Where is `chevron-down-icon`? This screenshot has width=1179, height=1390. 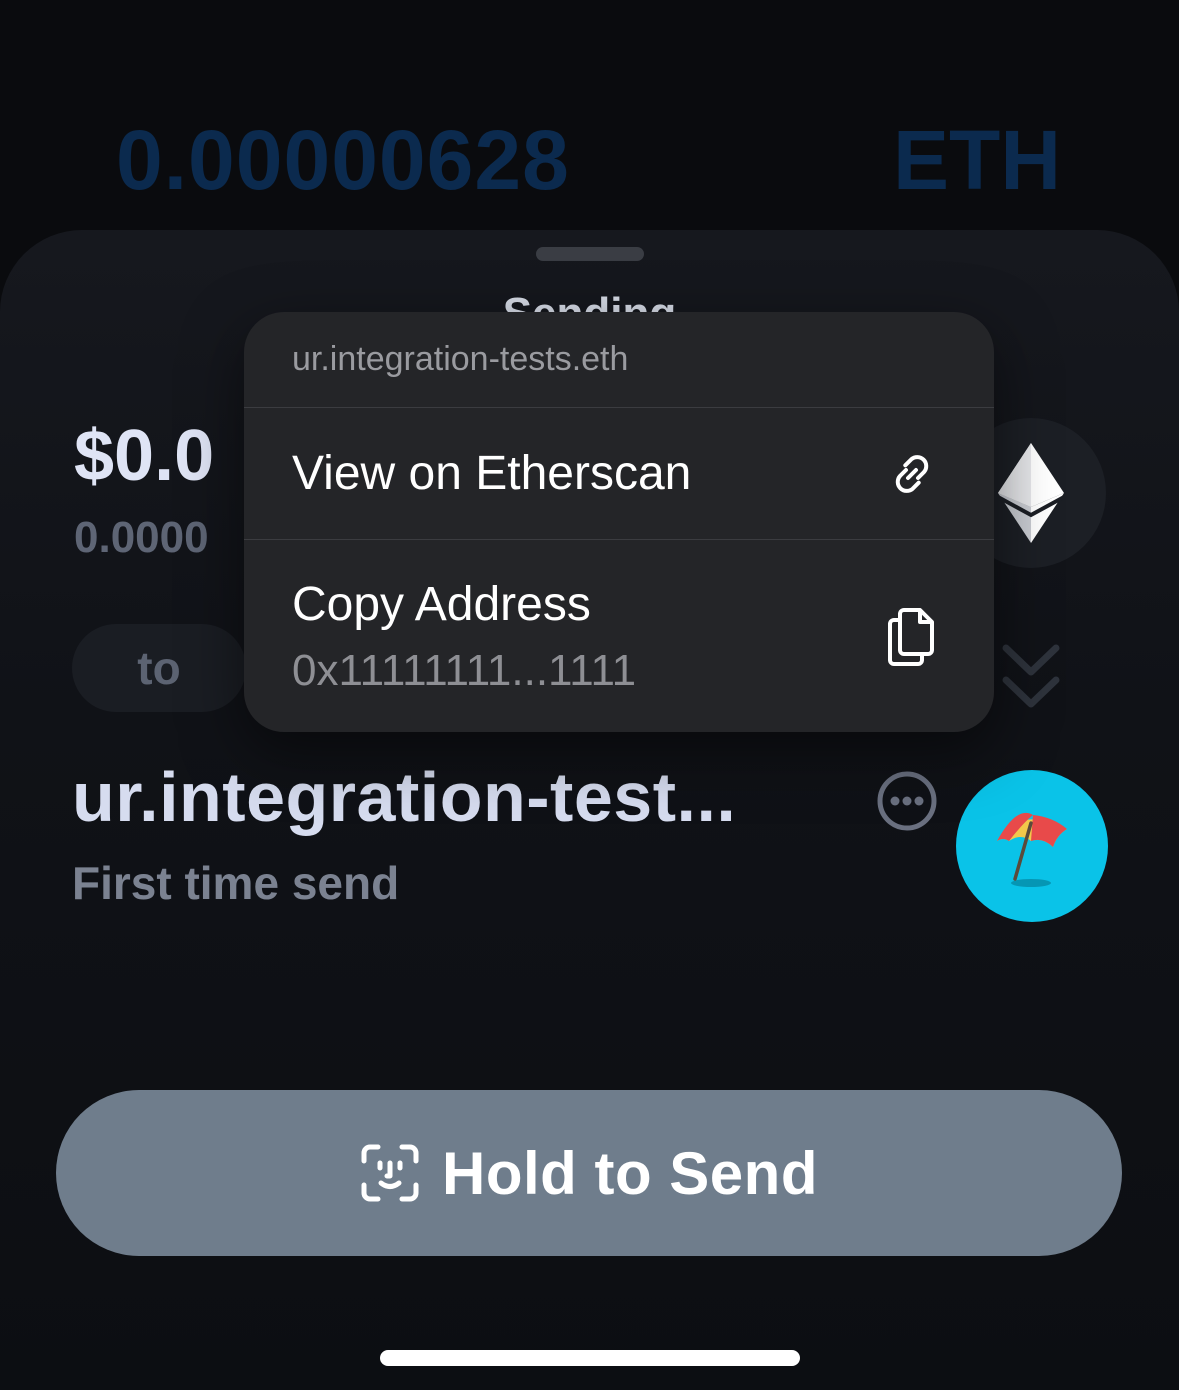 chevron-down-icon is located at coordinates (1031, 676).